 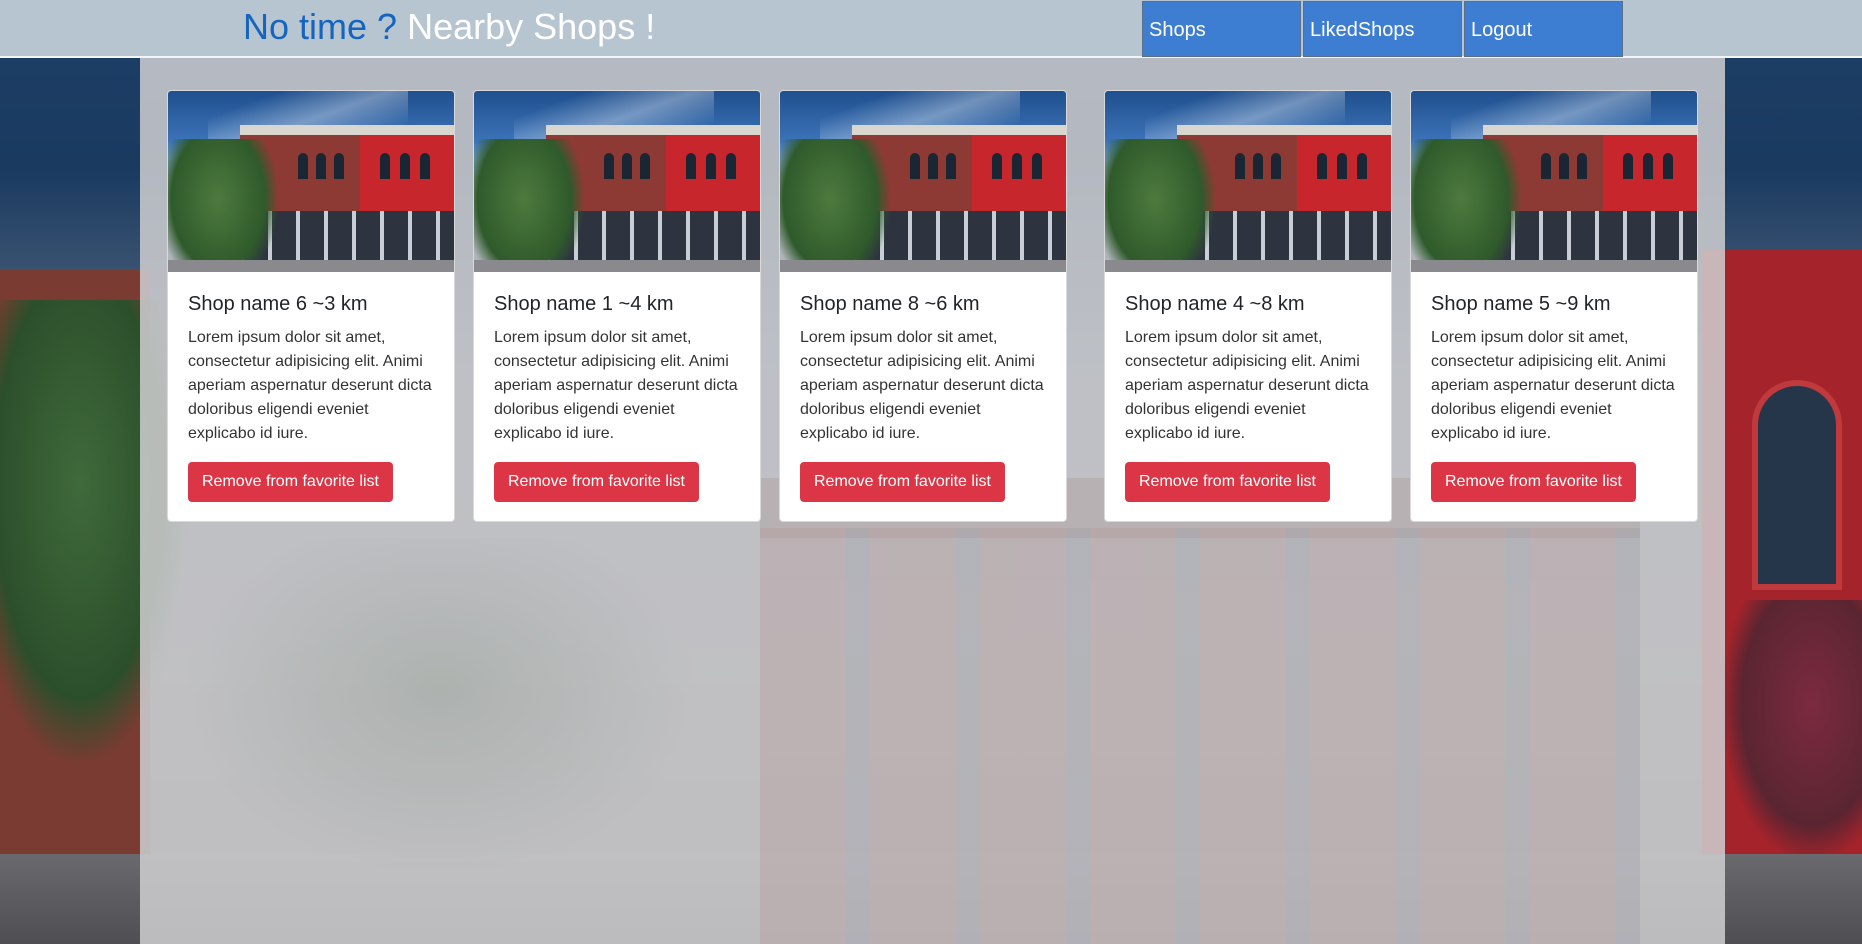 I want to click on nav-buttons: Shops LikedShops Logout, so click(x=1382, y=29).